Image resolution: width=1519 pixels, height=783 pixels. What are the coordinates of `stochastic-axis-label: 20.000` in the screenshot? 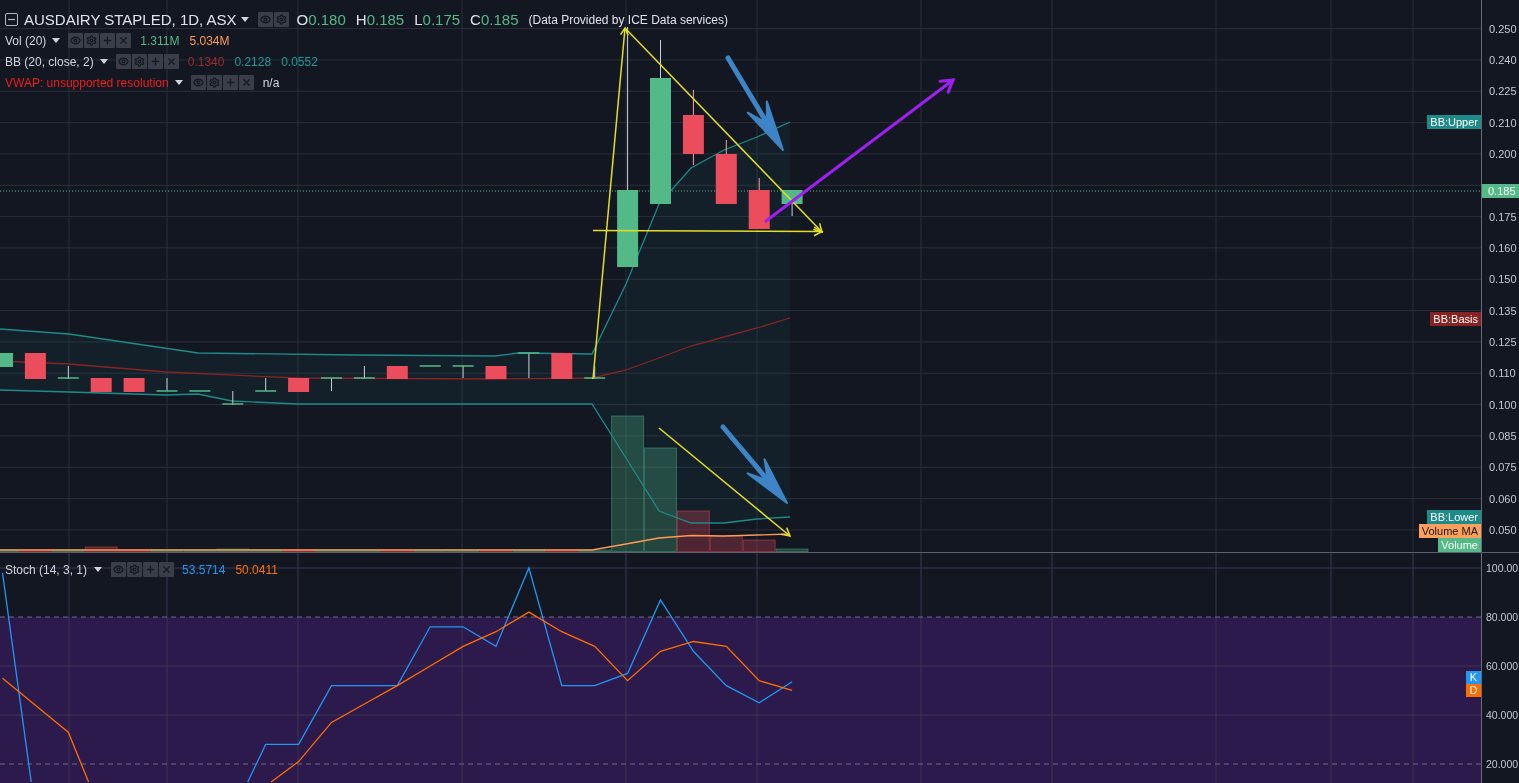 It's located at (1502, 764).